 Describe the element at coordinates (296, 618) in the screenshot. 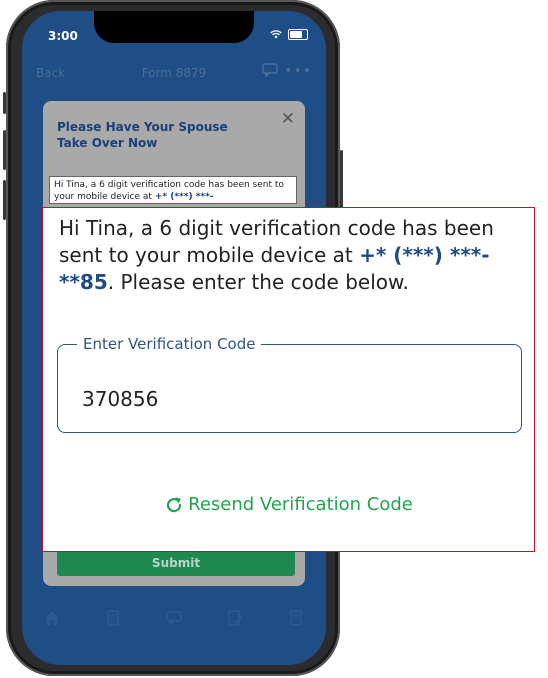

I see `checklist-icon` at that location.